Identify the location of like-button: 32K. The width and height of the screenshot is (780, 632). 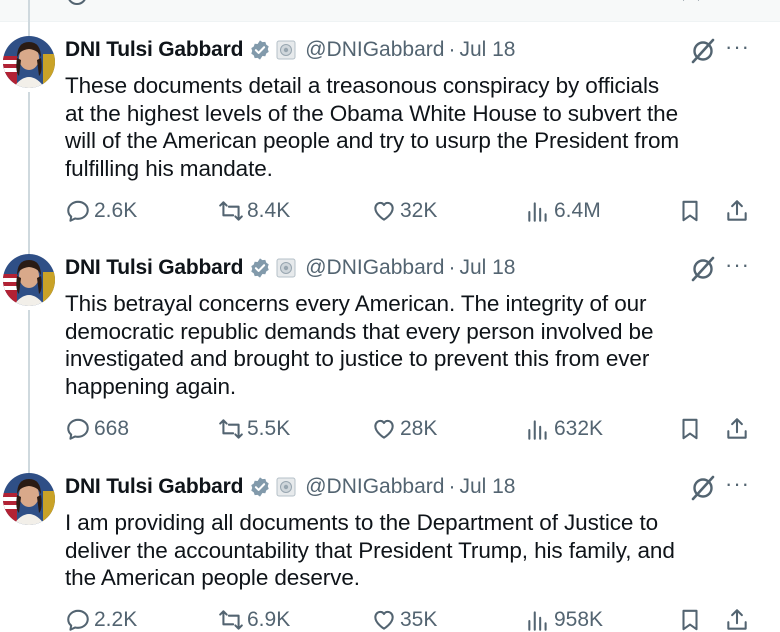
(404, 211).